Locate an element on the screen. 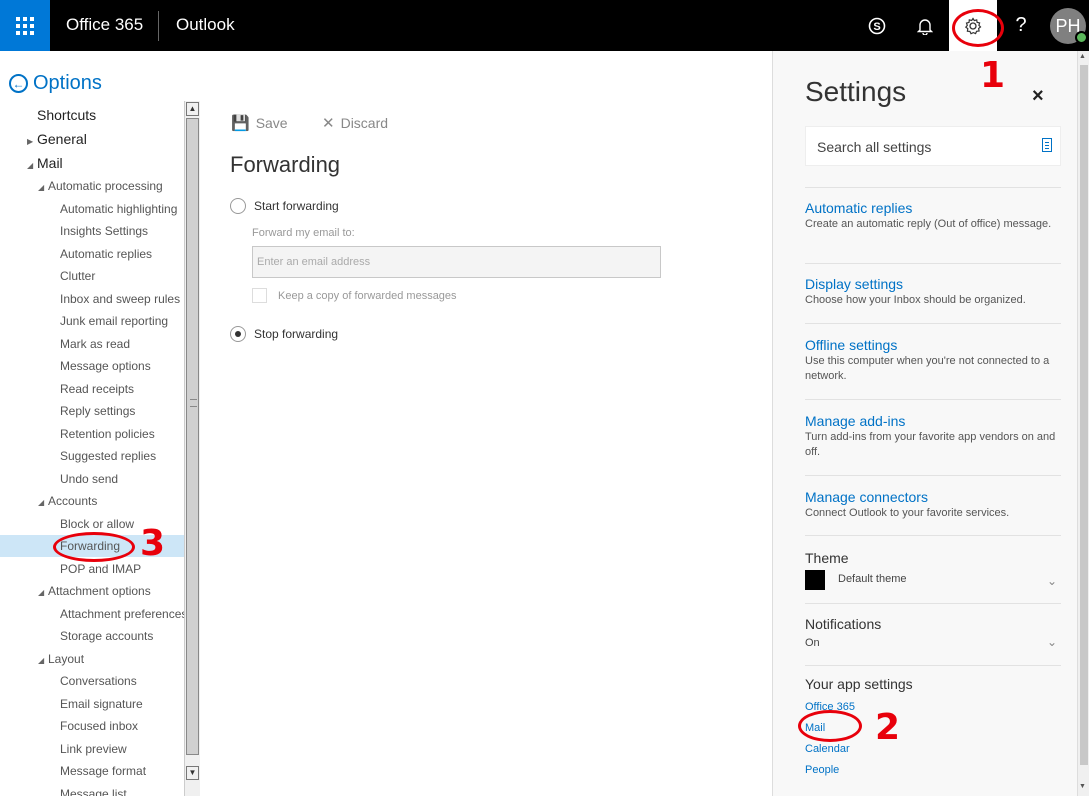  nav-item-label: POP and IMAP is located at coordinates (101, 569).